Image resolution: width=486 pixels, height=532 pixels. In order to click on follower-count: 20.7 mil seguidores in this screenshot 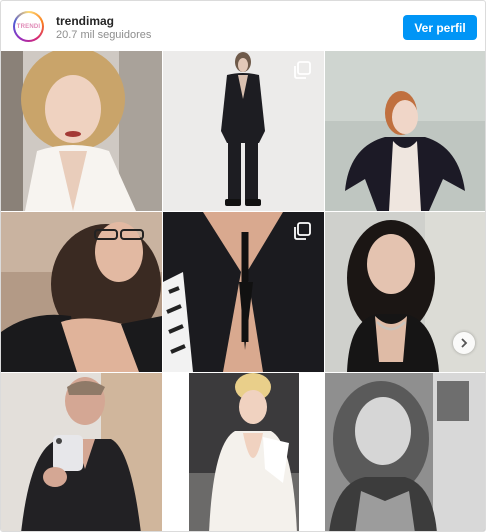, I will do `click(104, 35)`.